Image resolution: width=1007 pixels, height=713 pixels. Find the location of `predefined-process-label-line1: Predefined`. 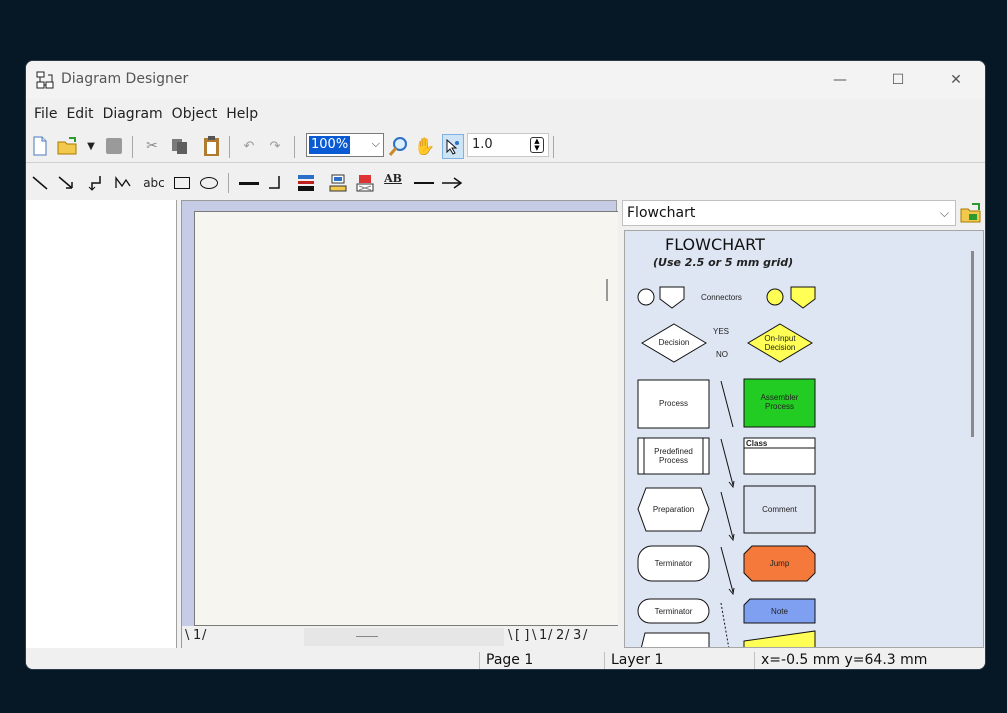

predefined-process-label-line1: Predefined is located at coordinates (673, 451).